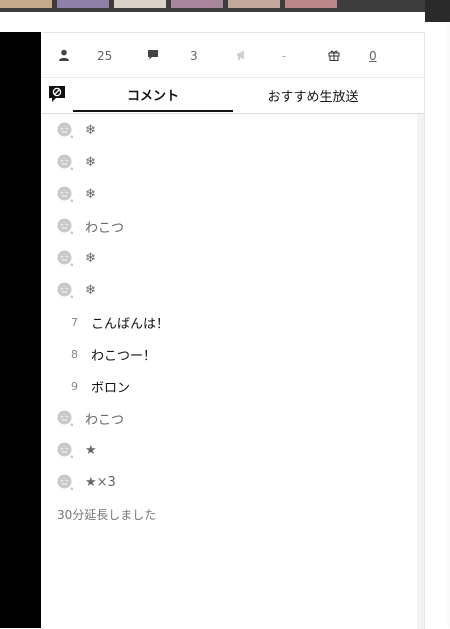 The width and height of the screenshot is (450, 629). What do you see at coordinates (91, 450) in the screenshot?
I see `comment-text: ★` at bounding box center [91, 450].